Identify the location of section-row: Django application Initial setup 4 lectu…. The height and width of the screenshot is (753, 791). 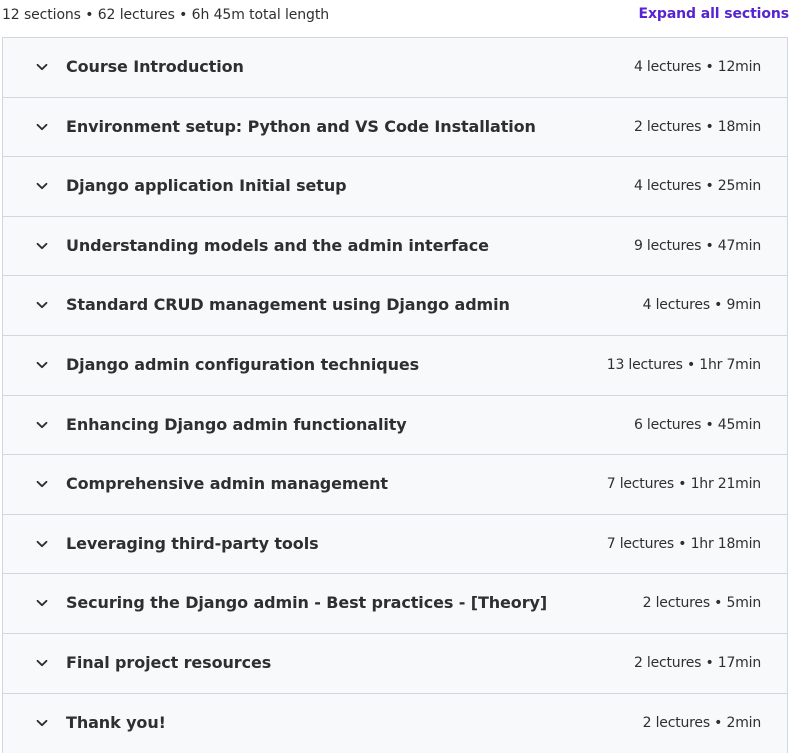
(395, 187).